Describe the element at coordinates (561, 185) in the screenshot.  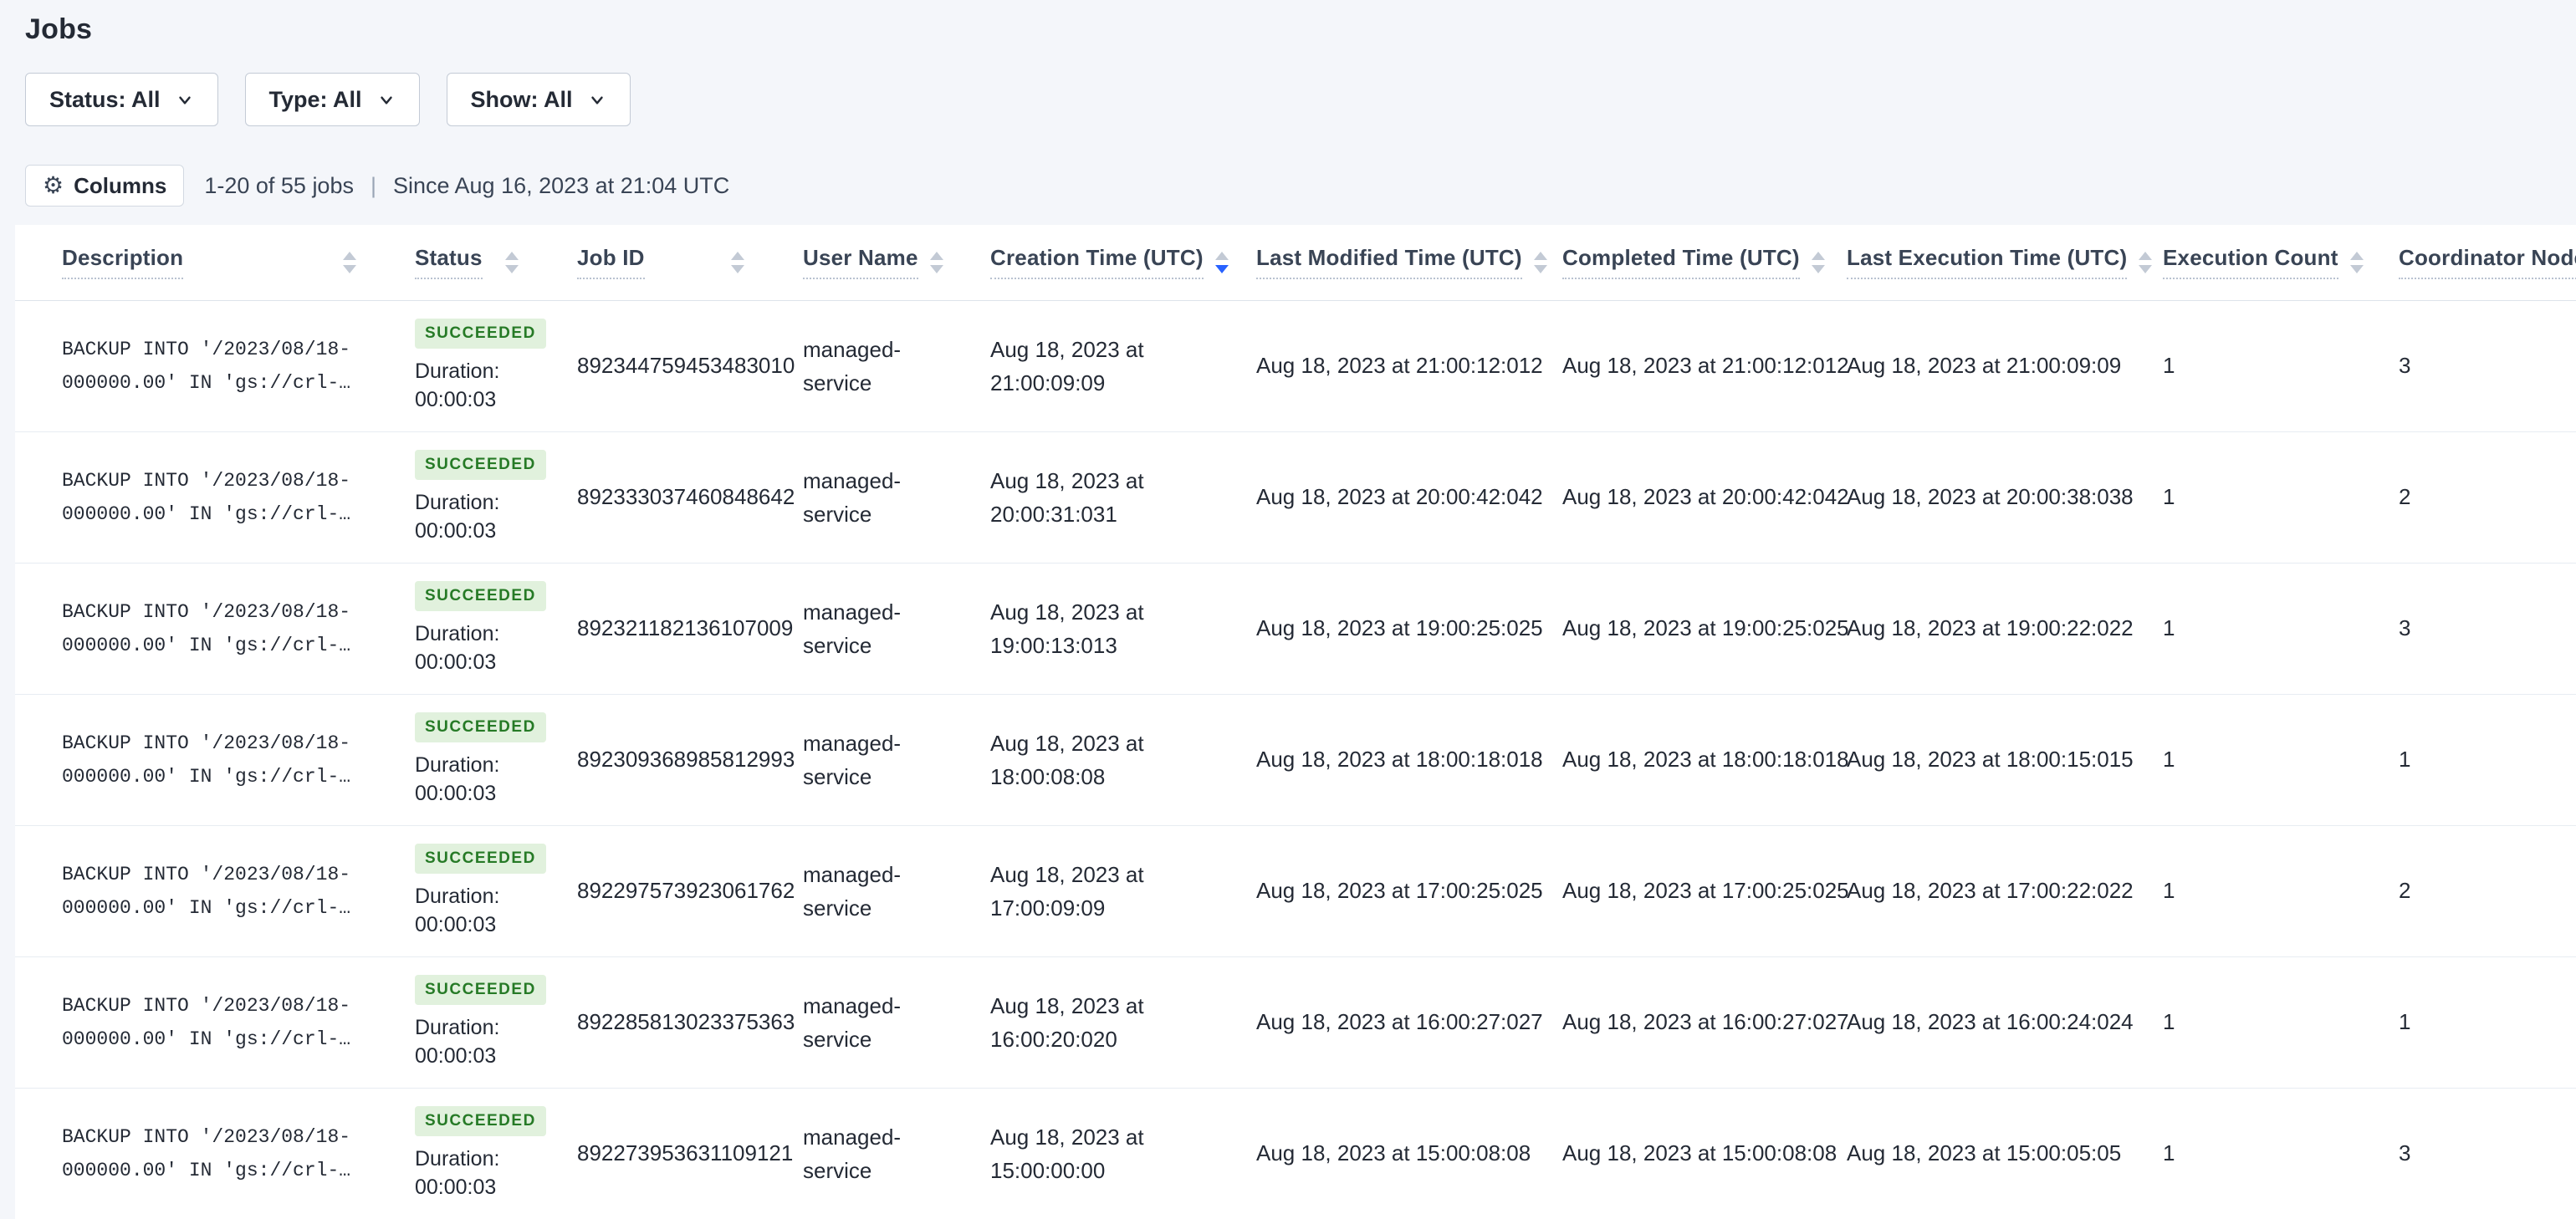
I see `results-since: Since Aug 16, 2023 at 21:04 UTC` at that location.